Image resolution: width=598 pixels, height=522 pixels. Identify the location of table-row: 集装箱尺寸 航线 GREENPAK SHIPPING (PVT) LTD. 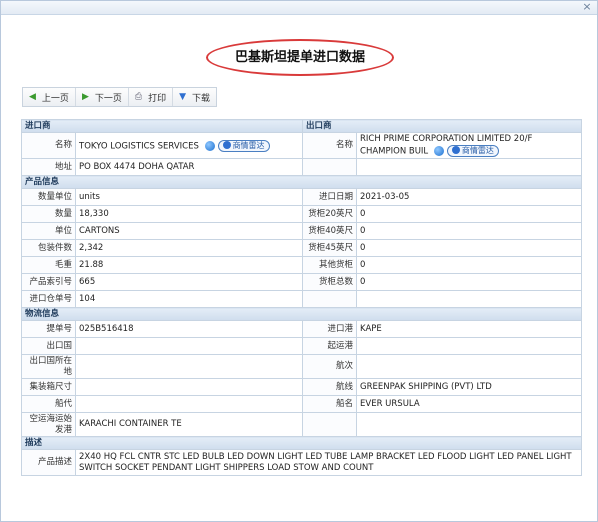
(302, 387).